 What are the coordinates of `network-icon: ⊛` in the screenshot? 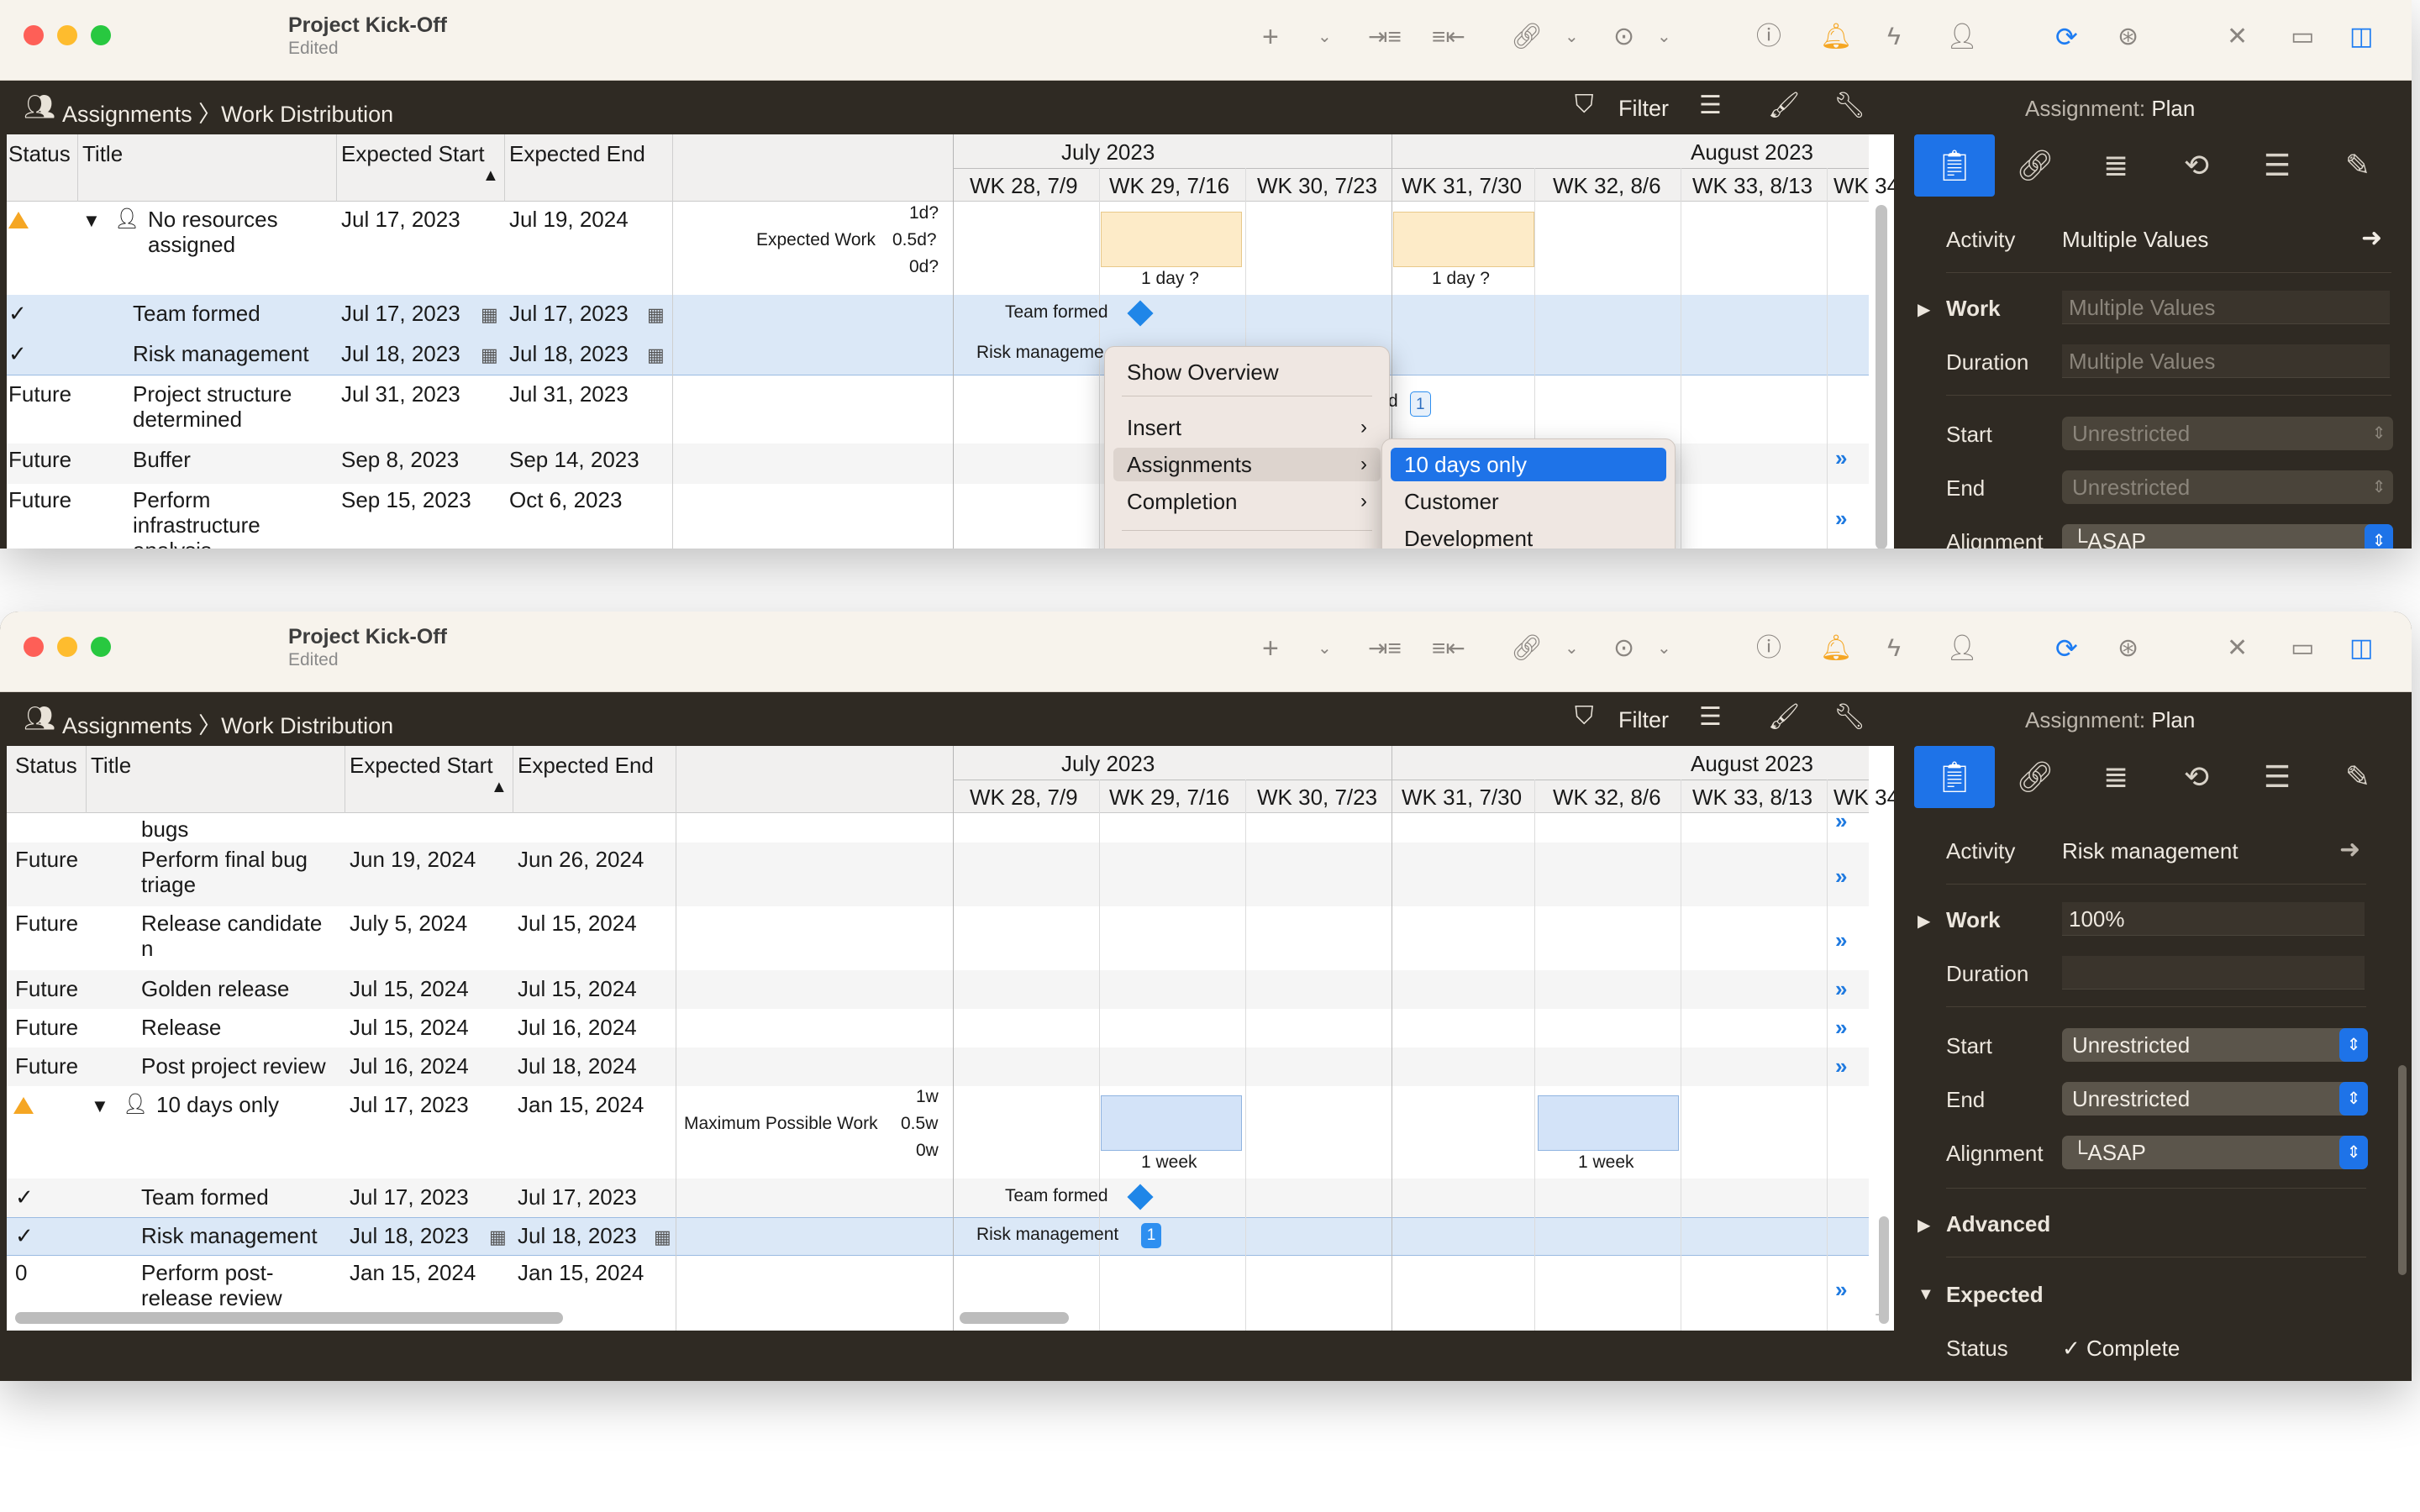 It's located at (2128, 36).